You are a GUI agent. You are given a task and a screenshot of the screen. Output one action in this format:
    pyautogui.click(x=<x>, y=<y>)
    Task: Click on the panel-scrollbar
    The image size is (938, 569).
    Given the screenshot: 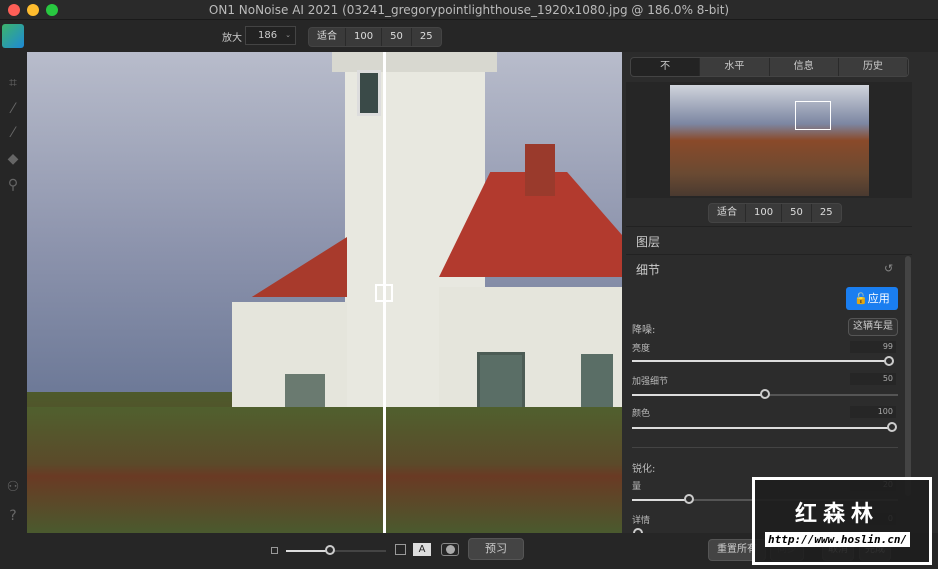 What is the action you would take?
    pyautogui.click(x=908, y=376)
    